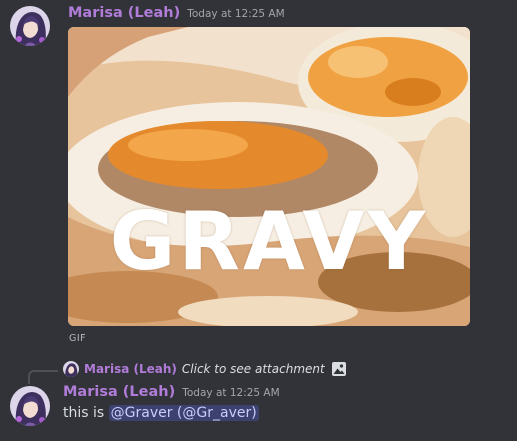 Image resolution: width=517 pixels, height=441 pixels. I want to click on reply-spine, so click(43, 377).